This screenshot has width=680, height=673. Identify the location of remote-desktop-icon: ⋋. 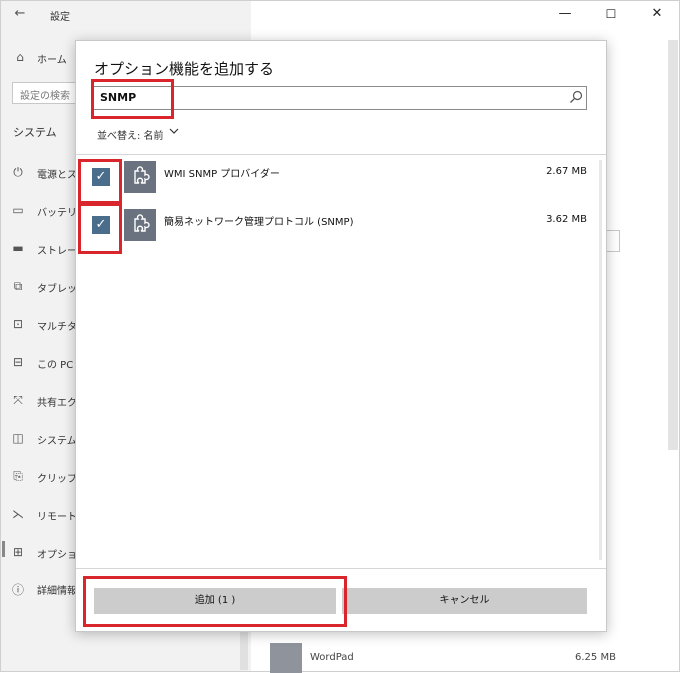
(18, 514).